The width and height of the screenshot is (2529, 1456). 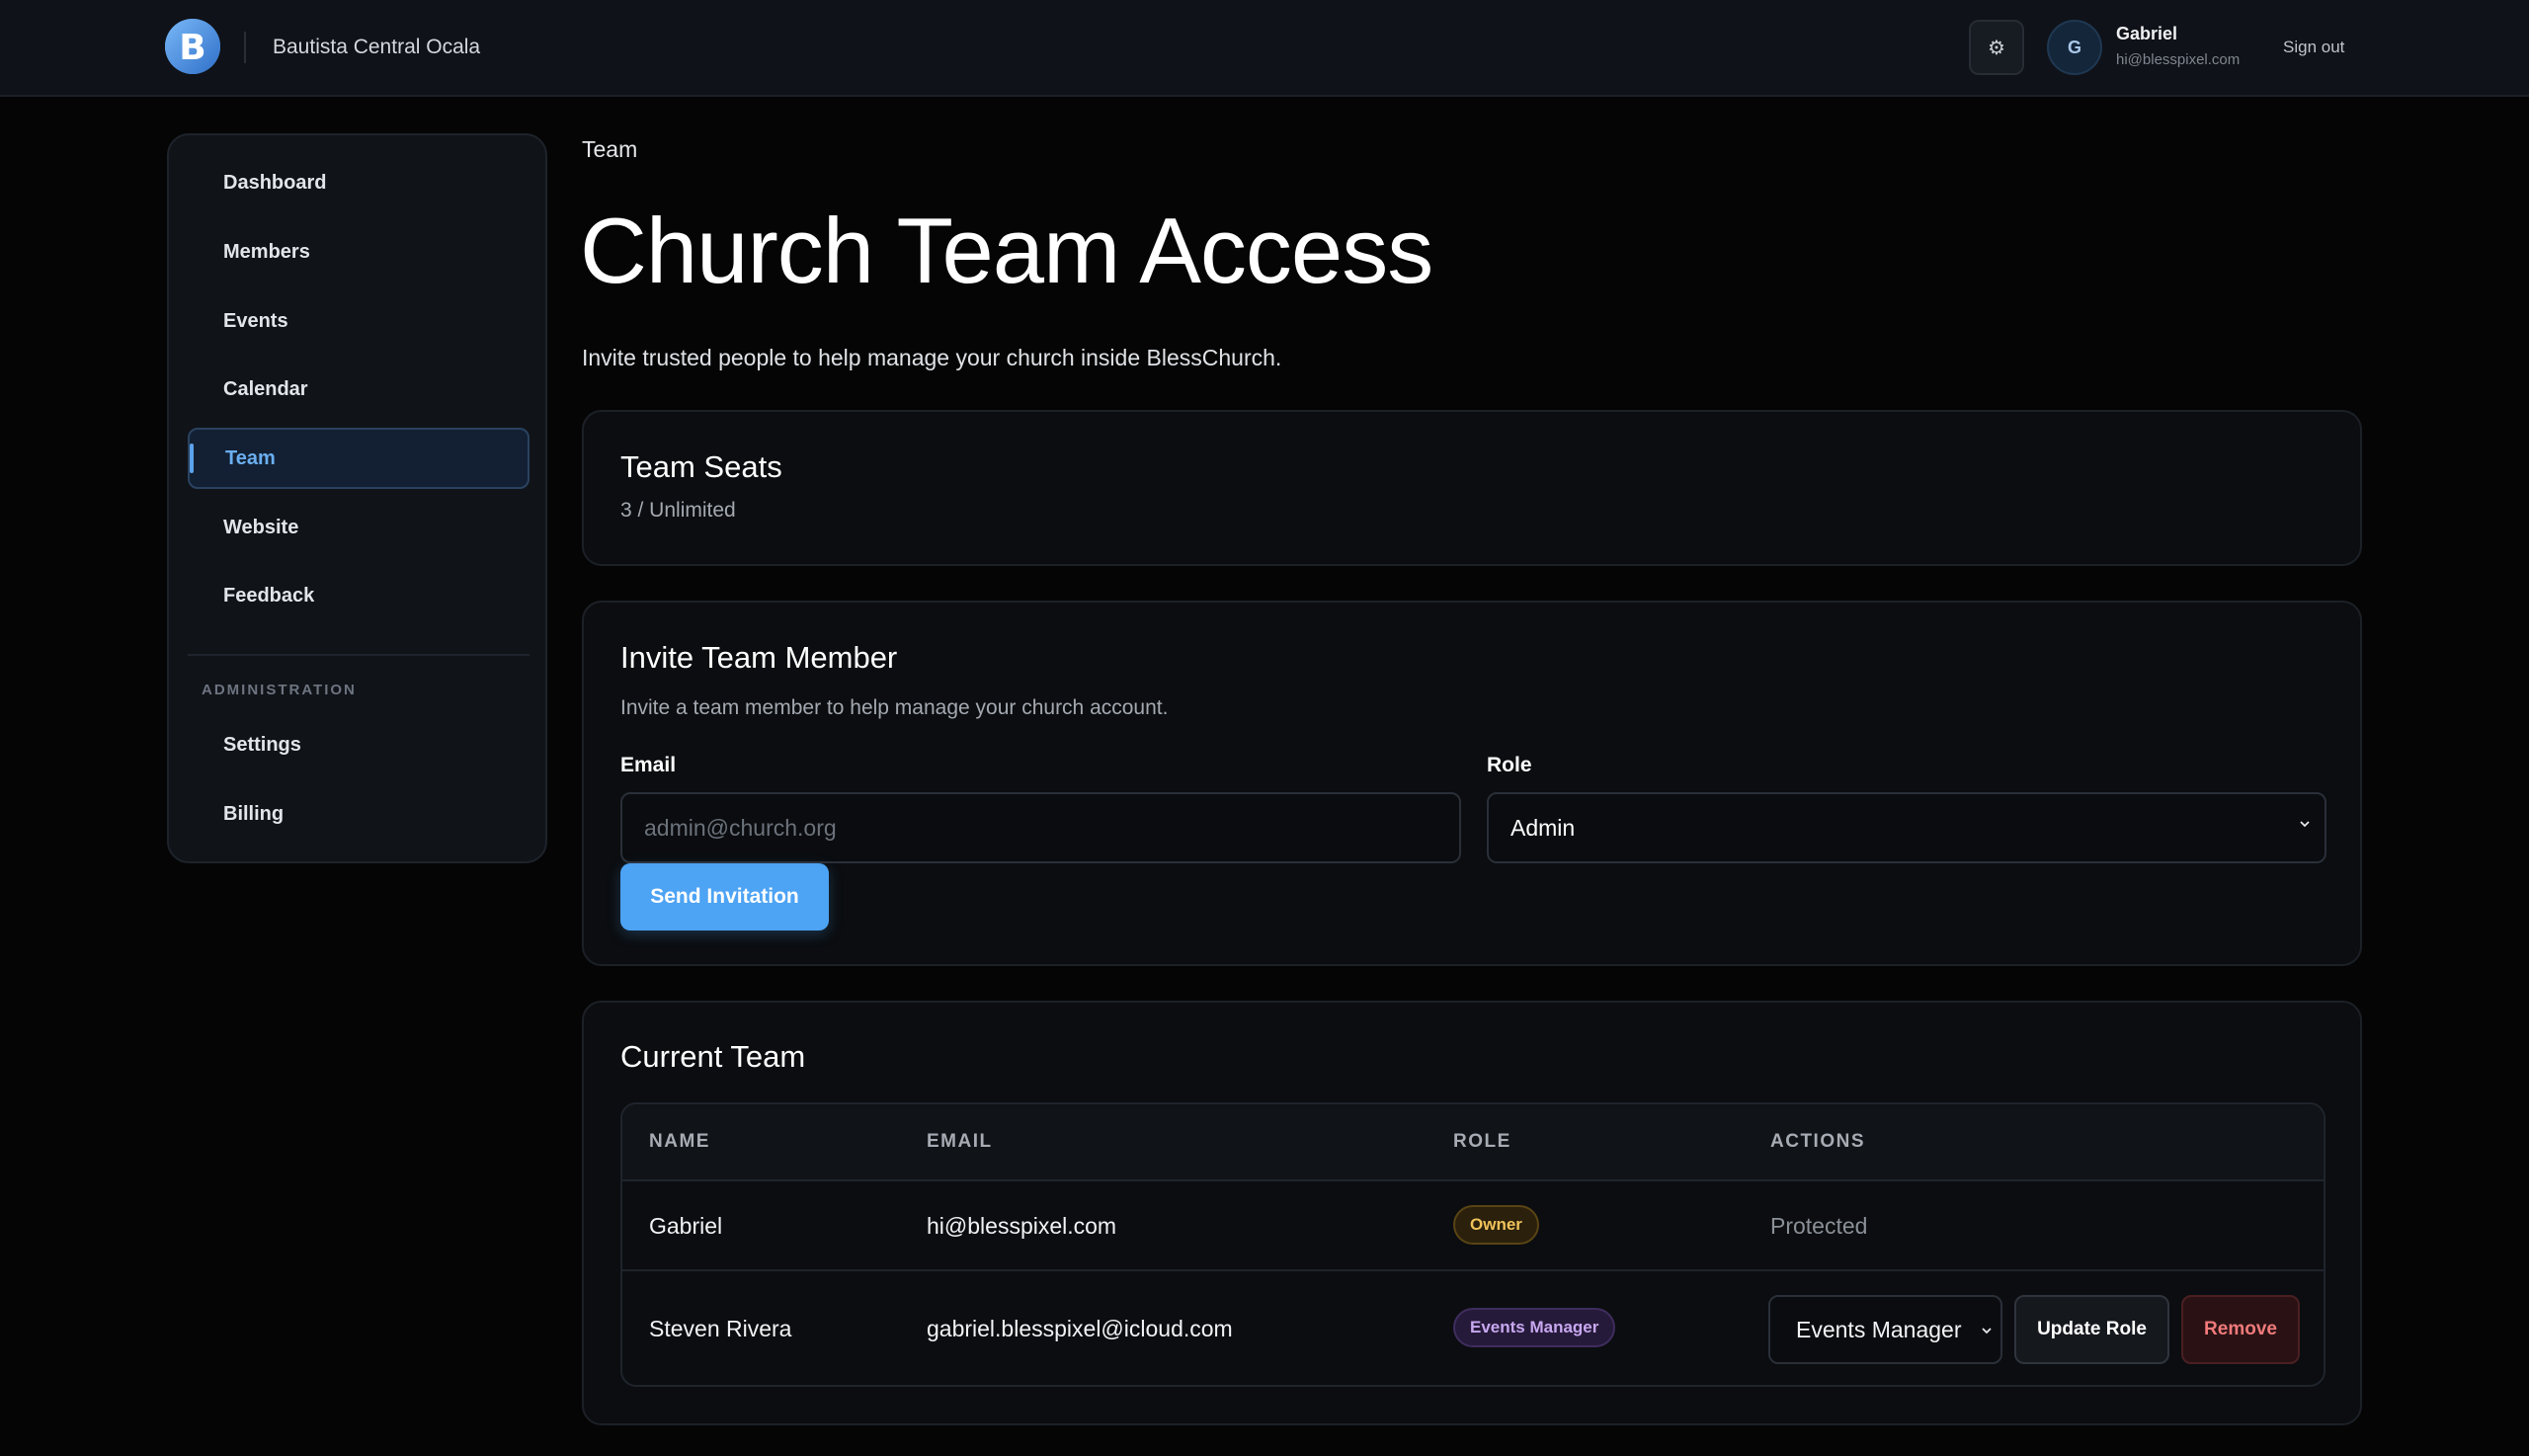 What do you see at coordinates (1080, 1328) in the screenshot?
I see `member-email: gabriel.blesspixel@icloud.com` at bounding box center [1080, 1328].